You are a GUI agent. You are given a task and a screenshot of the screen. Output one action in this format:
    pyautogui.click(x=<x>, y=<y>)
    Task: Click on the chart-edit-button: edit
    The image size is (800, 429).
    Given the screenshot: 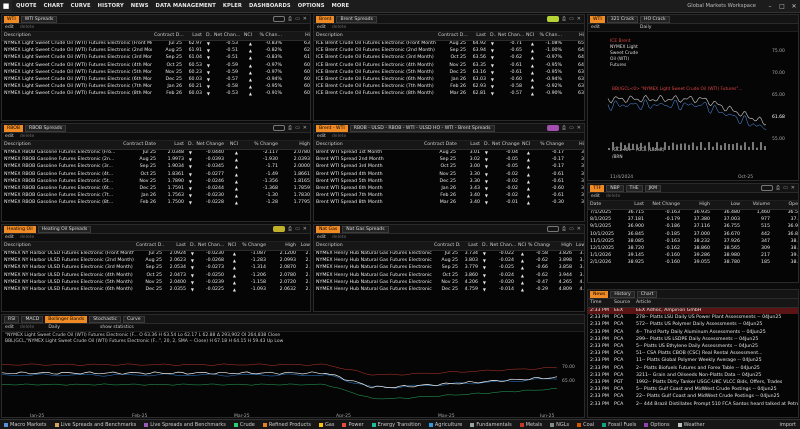 What is the action you would take?
    pyautogui.click(x=9, y=327)
    